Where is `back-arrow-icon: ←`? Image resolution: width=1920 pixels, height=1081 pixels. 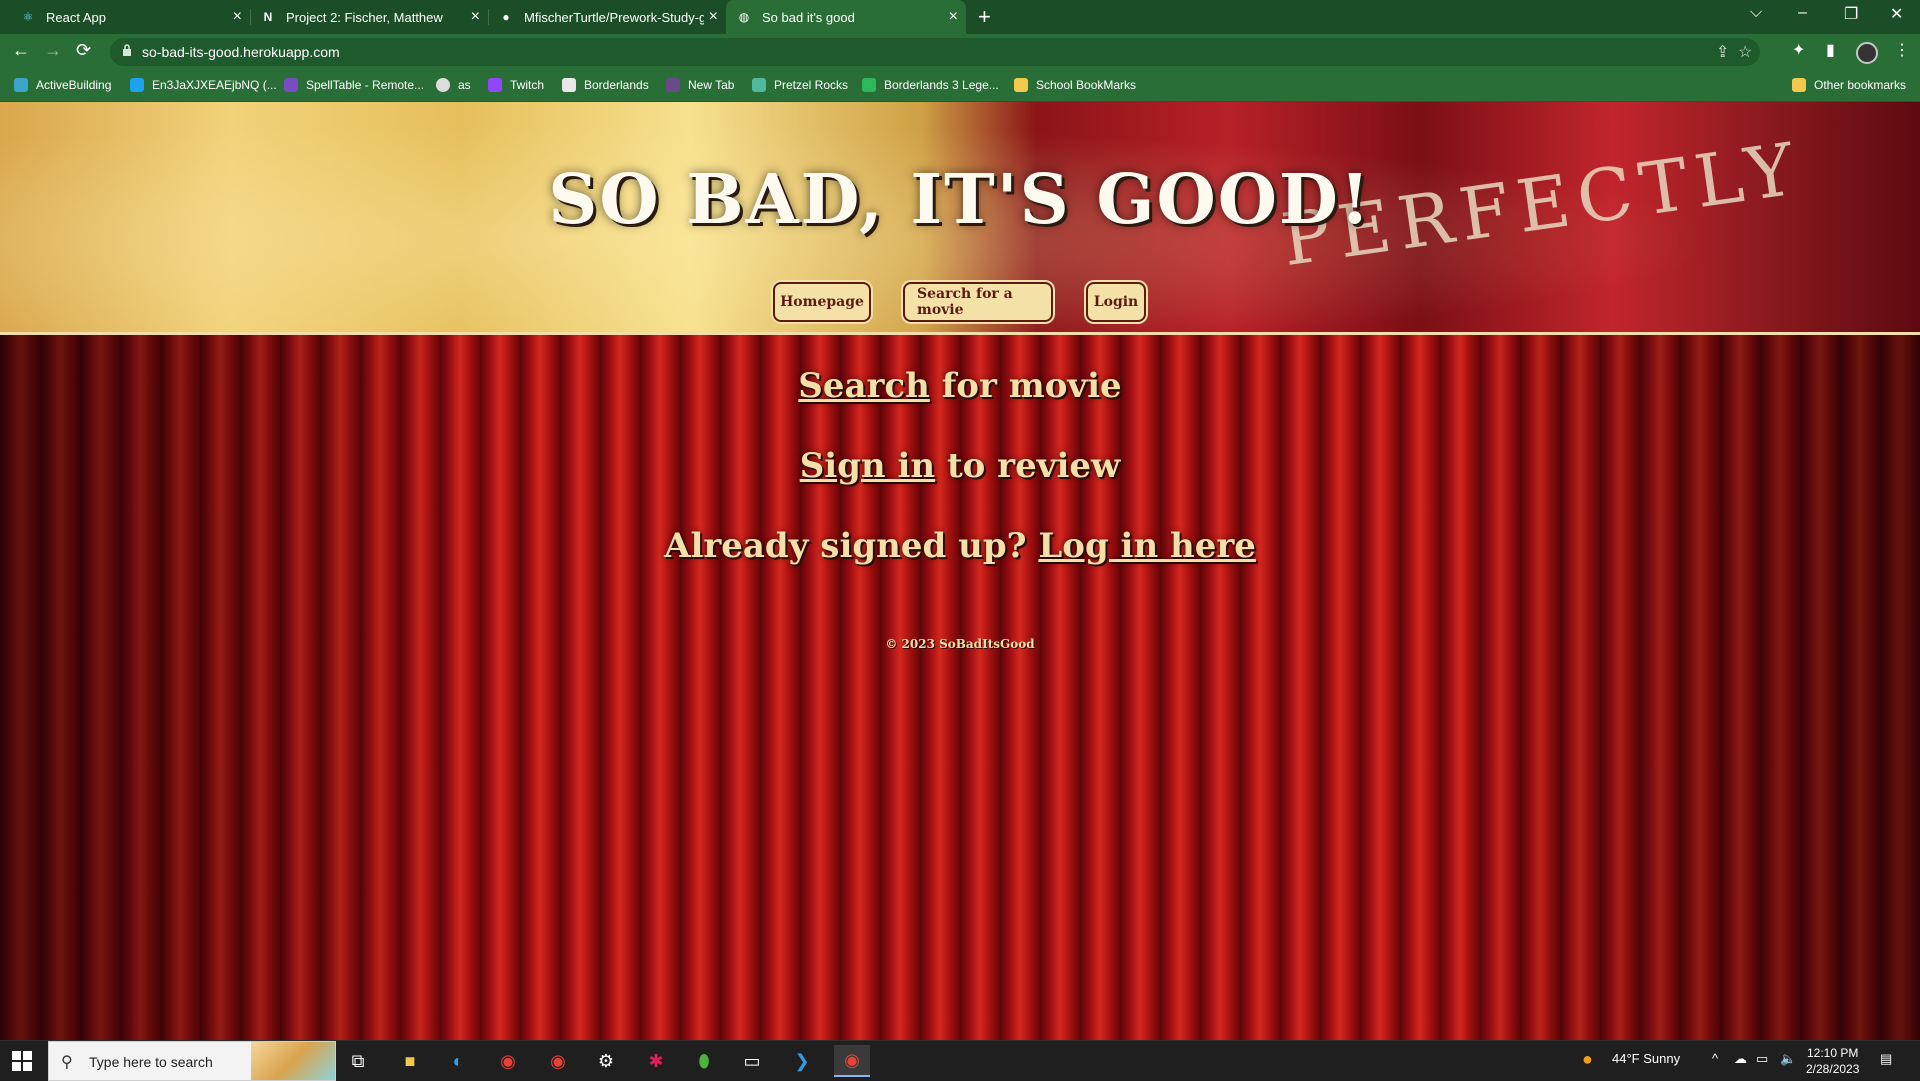 back-arrow-icon: ← is located at coordinates (21, 50).